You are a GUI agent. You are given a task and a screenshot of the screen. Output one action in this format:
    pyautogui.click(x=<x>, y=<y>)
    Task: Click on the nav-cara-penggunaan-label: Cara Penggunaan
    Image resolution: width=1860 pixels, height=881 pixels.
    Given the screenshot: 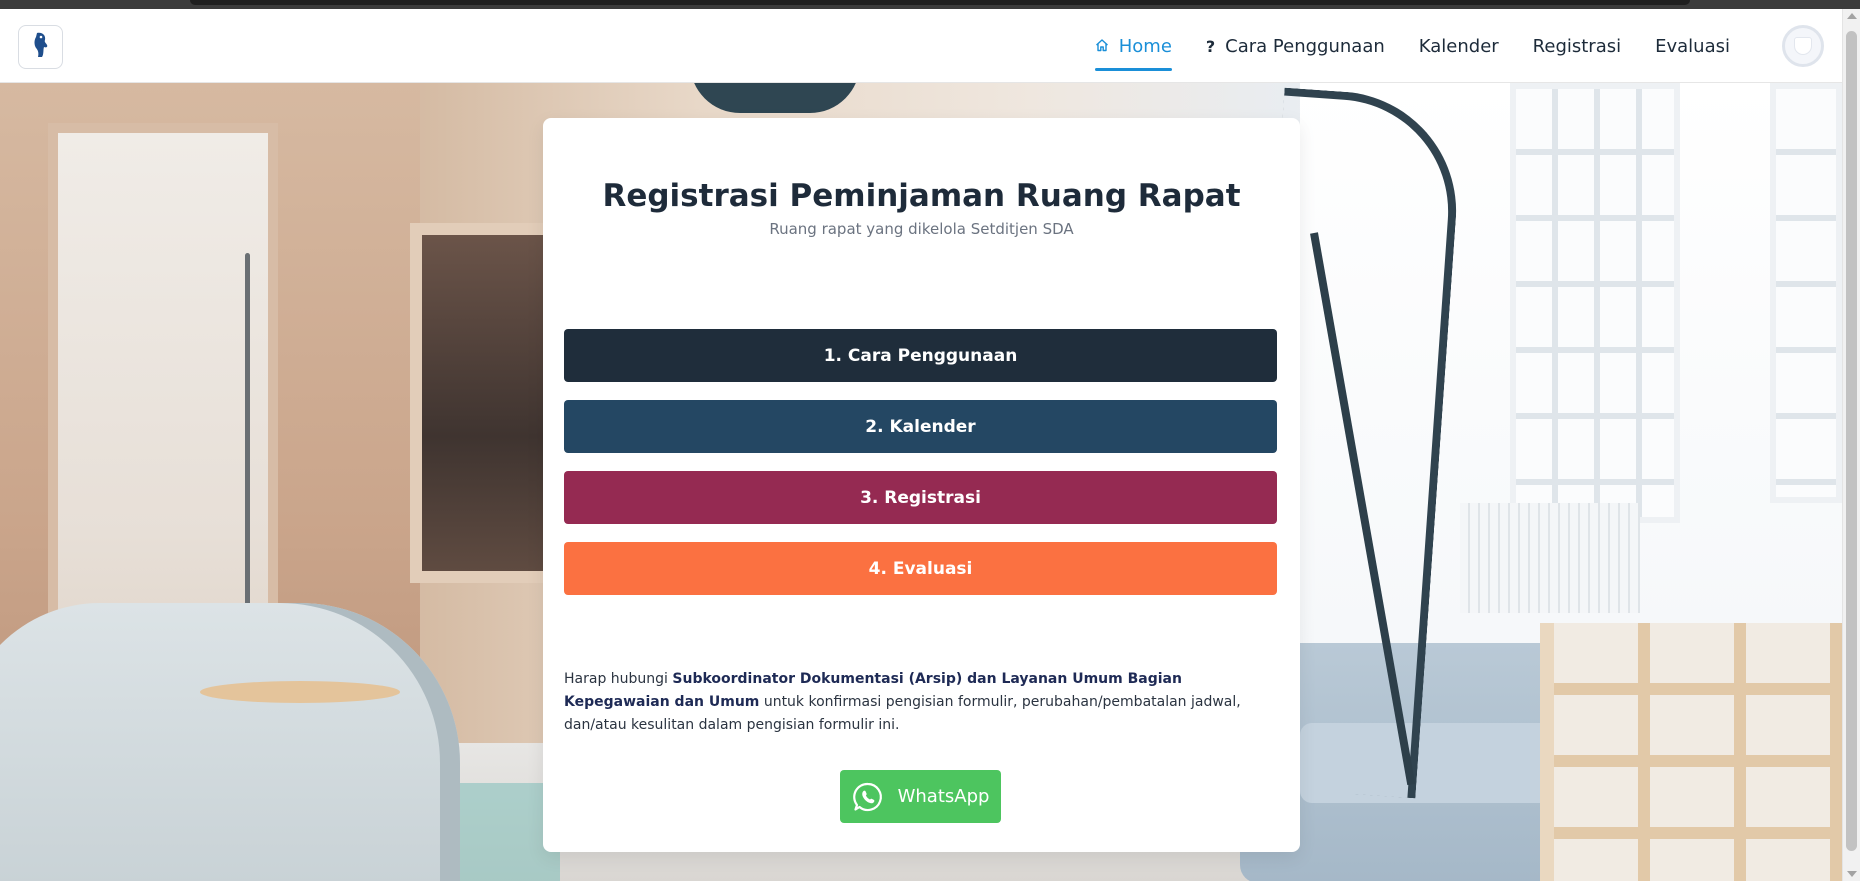 What is the action you would take?
    pyautogui.click(x=1305, y=46)
    